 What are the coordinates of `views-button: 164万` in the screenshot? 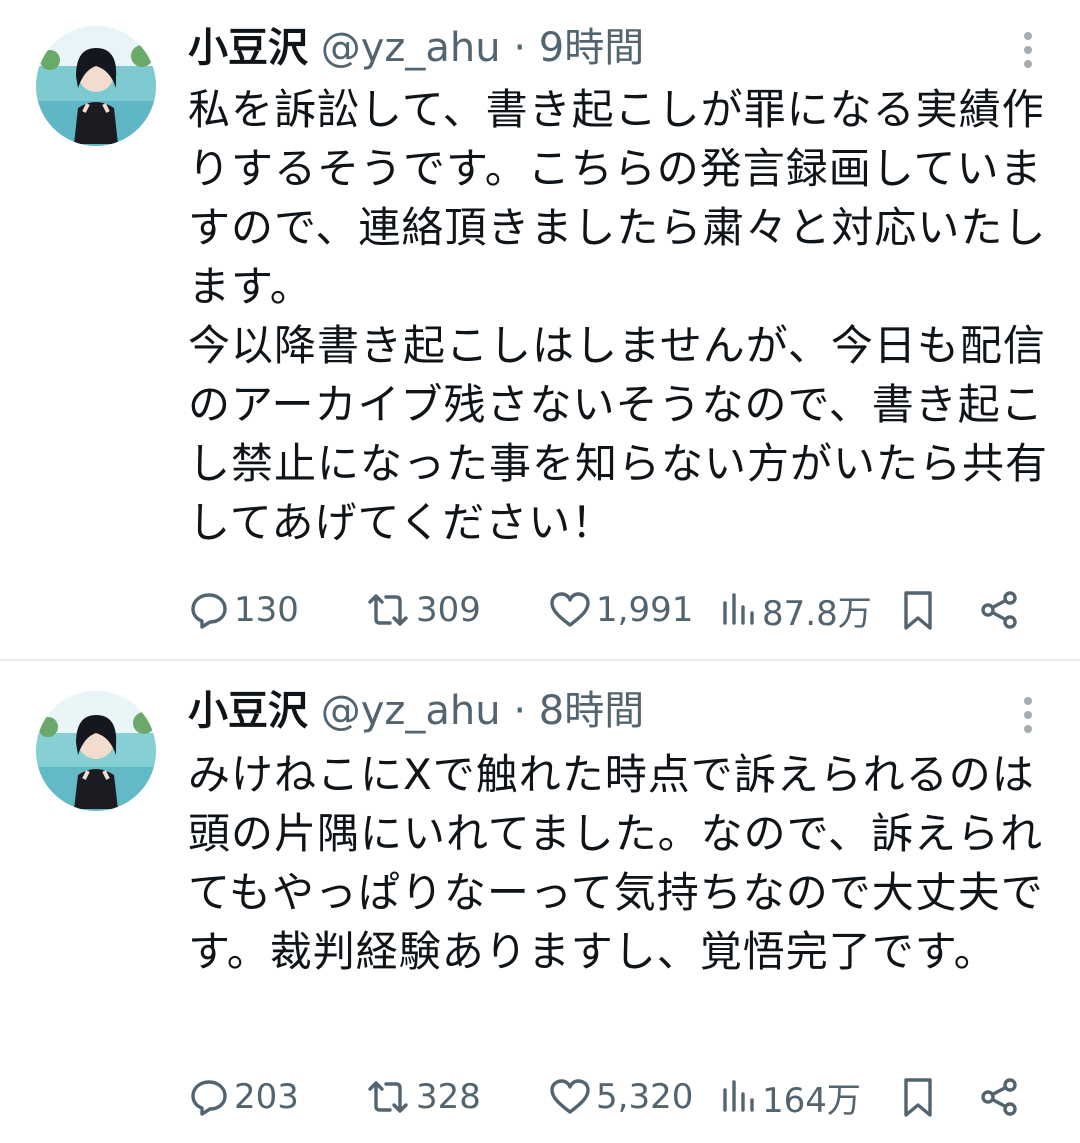 It's located at (790, 1097).